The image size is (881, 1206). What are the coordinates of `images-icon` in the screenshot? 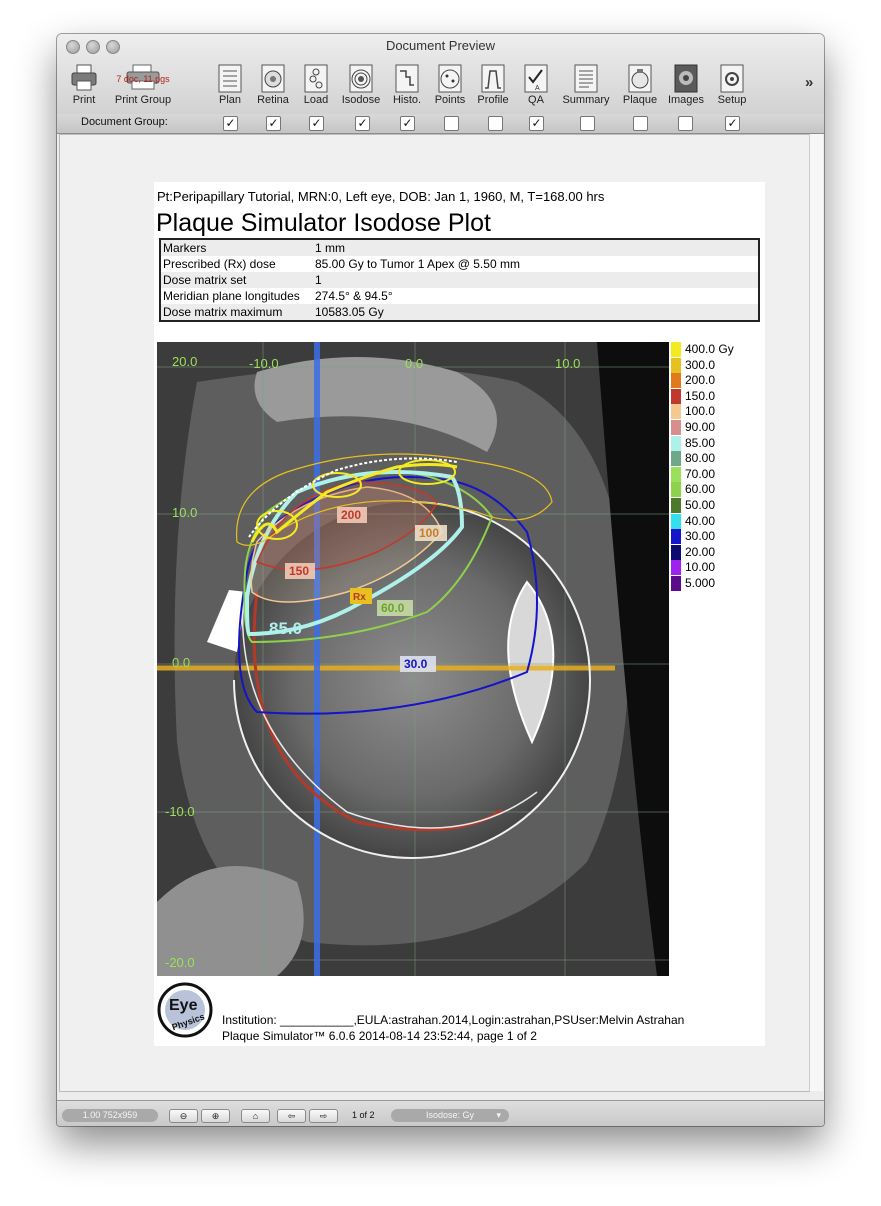 It's located at (686, 78).